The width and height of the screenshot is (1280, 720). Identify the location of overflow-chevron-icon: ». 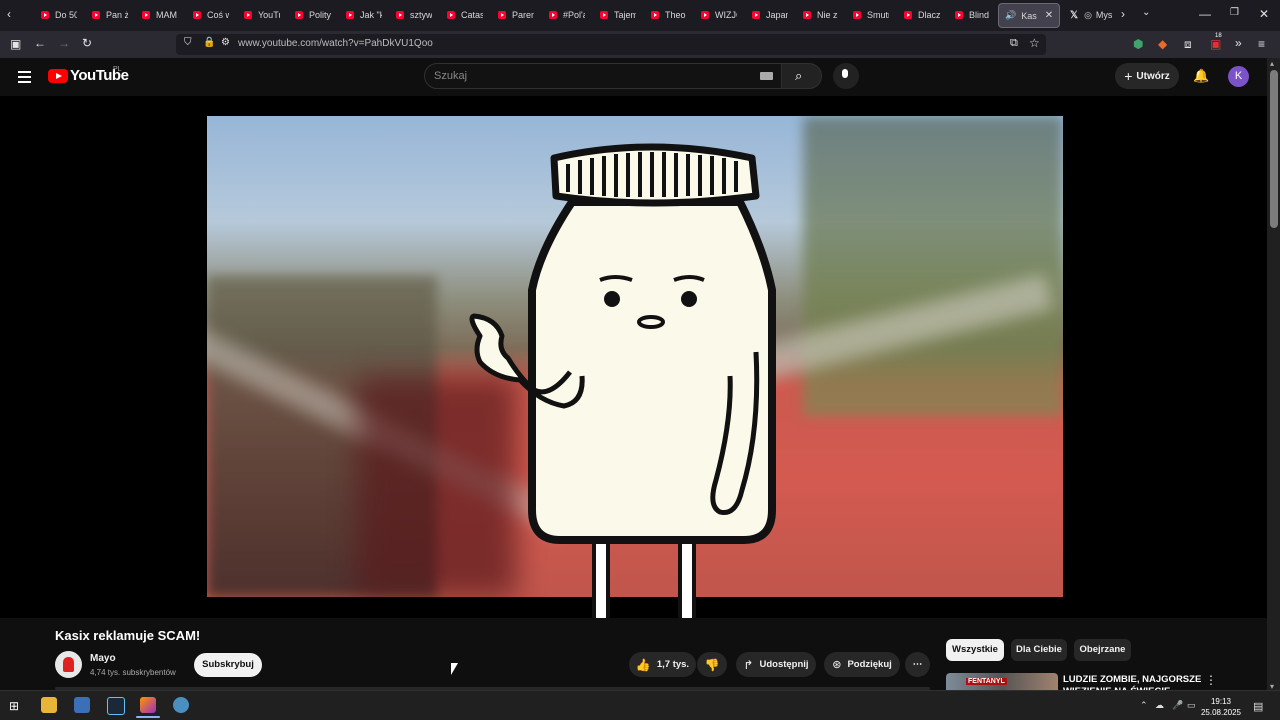
(1238, 43).